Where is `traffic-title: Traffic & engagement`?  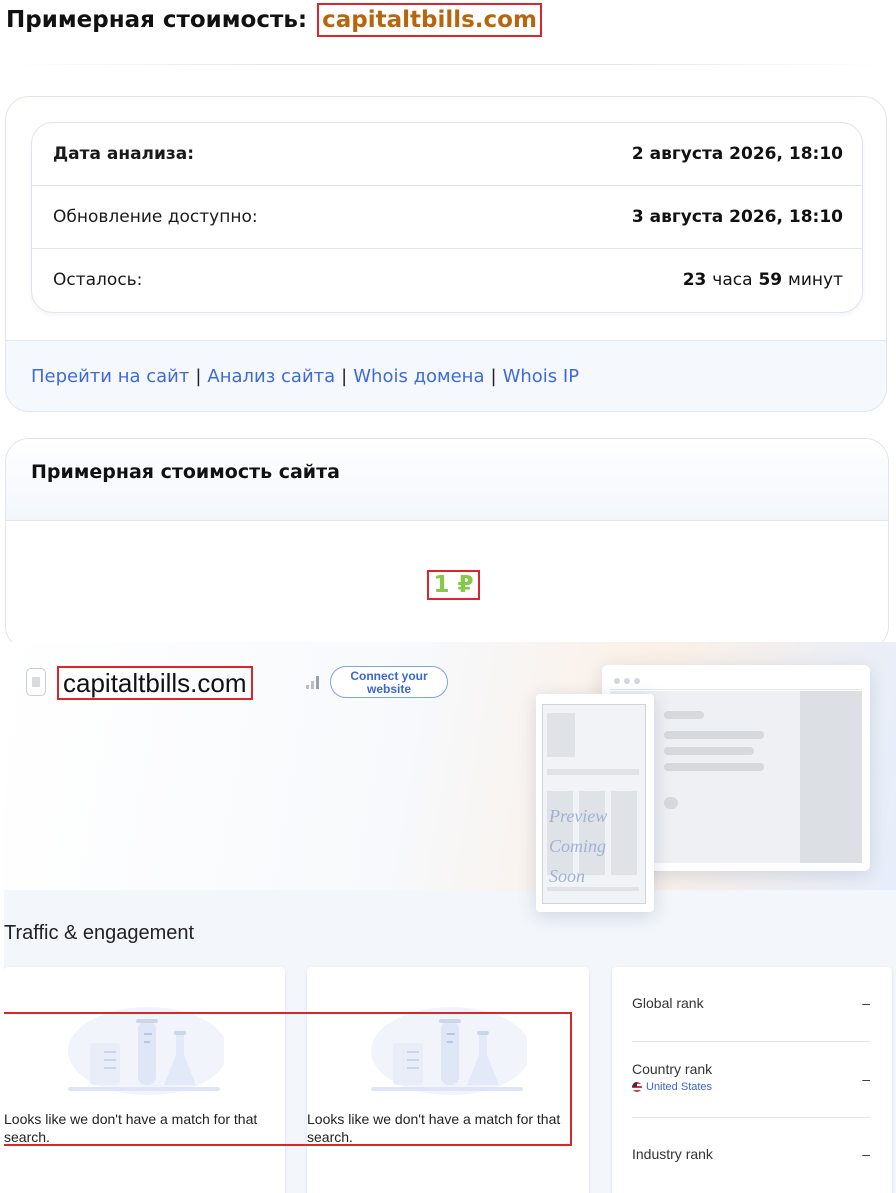 traffic-title: Traffic & engagement is located at coordinates (99, 933).